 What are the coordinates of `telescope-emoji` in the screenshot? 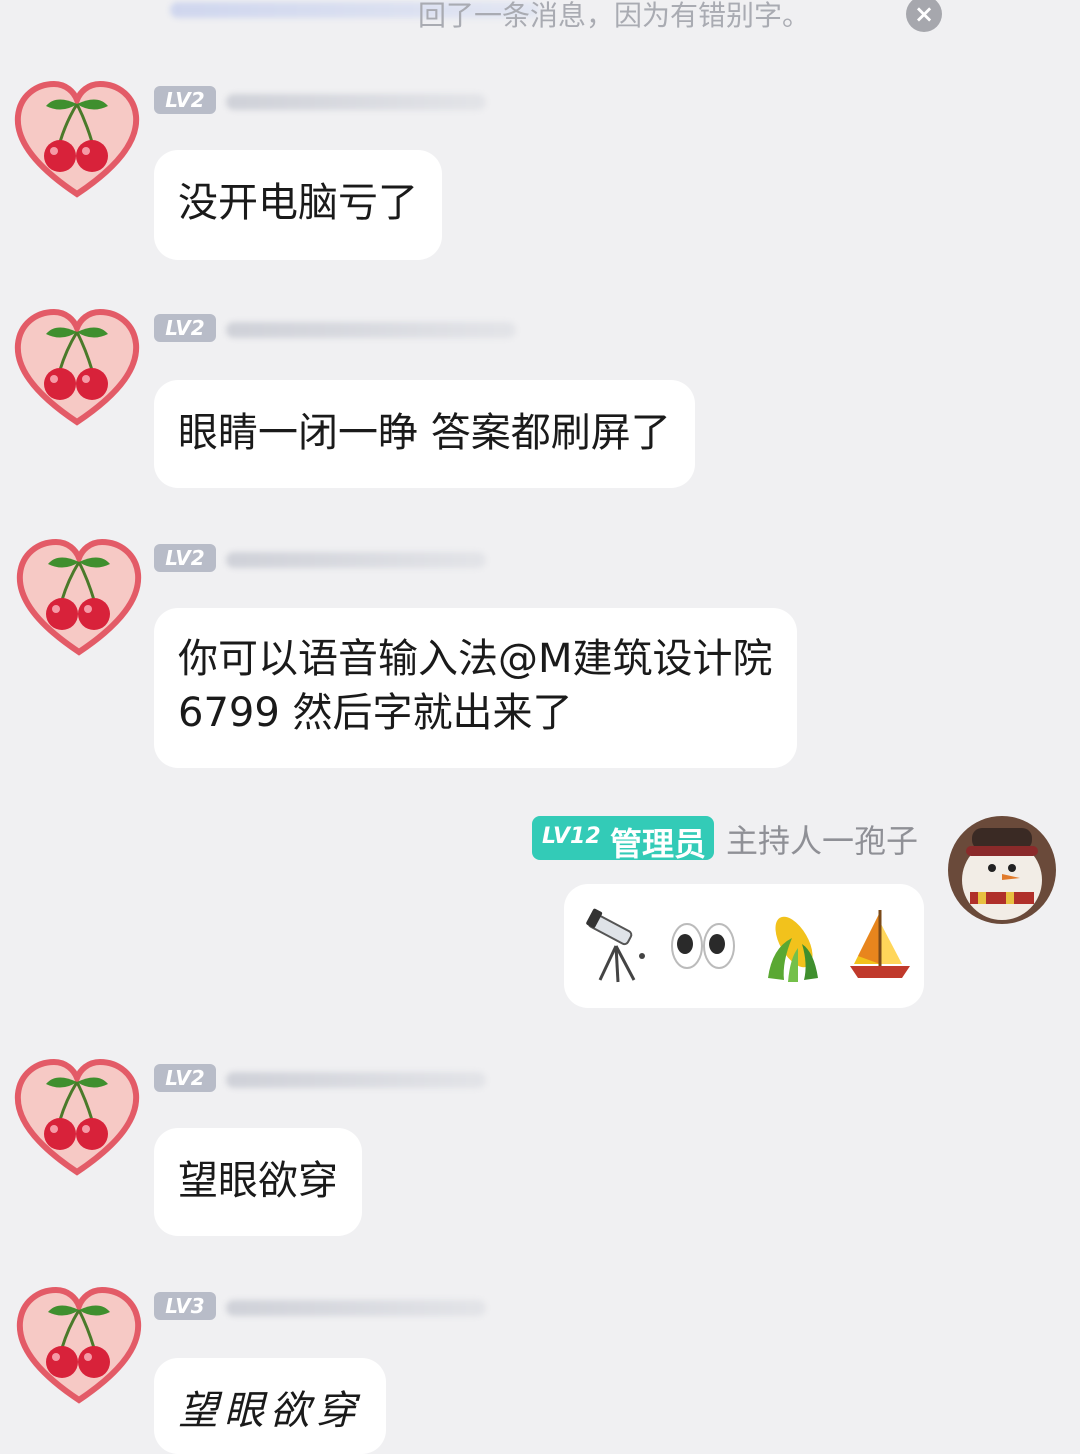 It's located at (615, 945).